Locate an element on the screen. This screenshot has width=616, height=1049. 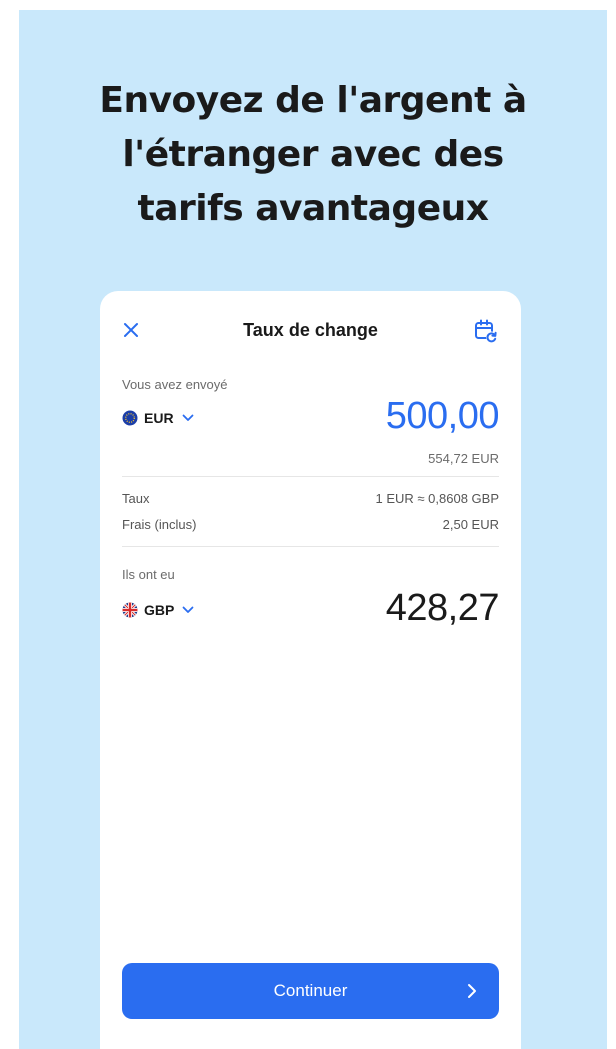
headline-line-2: l'étranger avec des is located at coordinates (313, 154).